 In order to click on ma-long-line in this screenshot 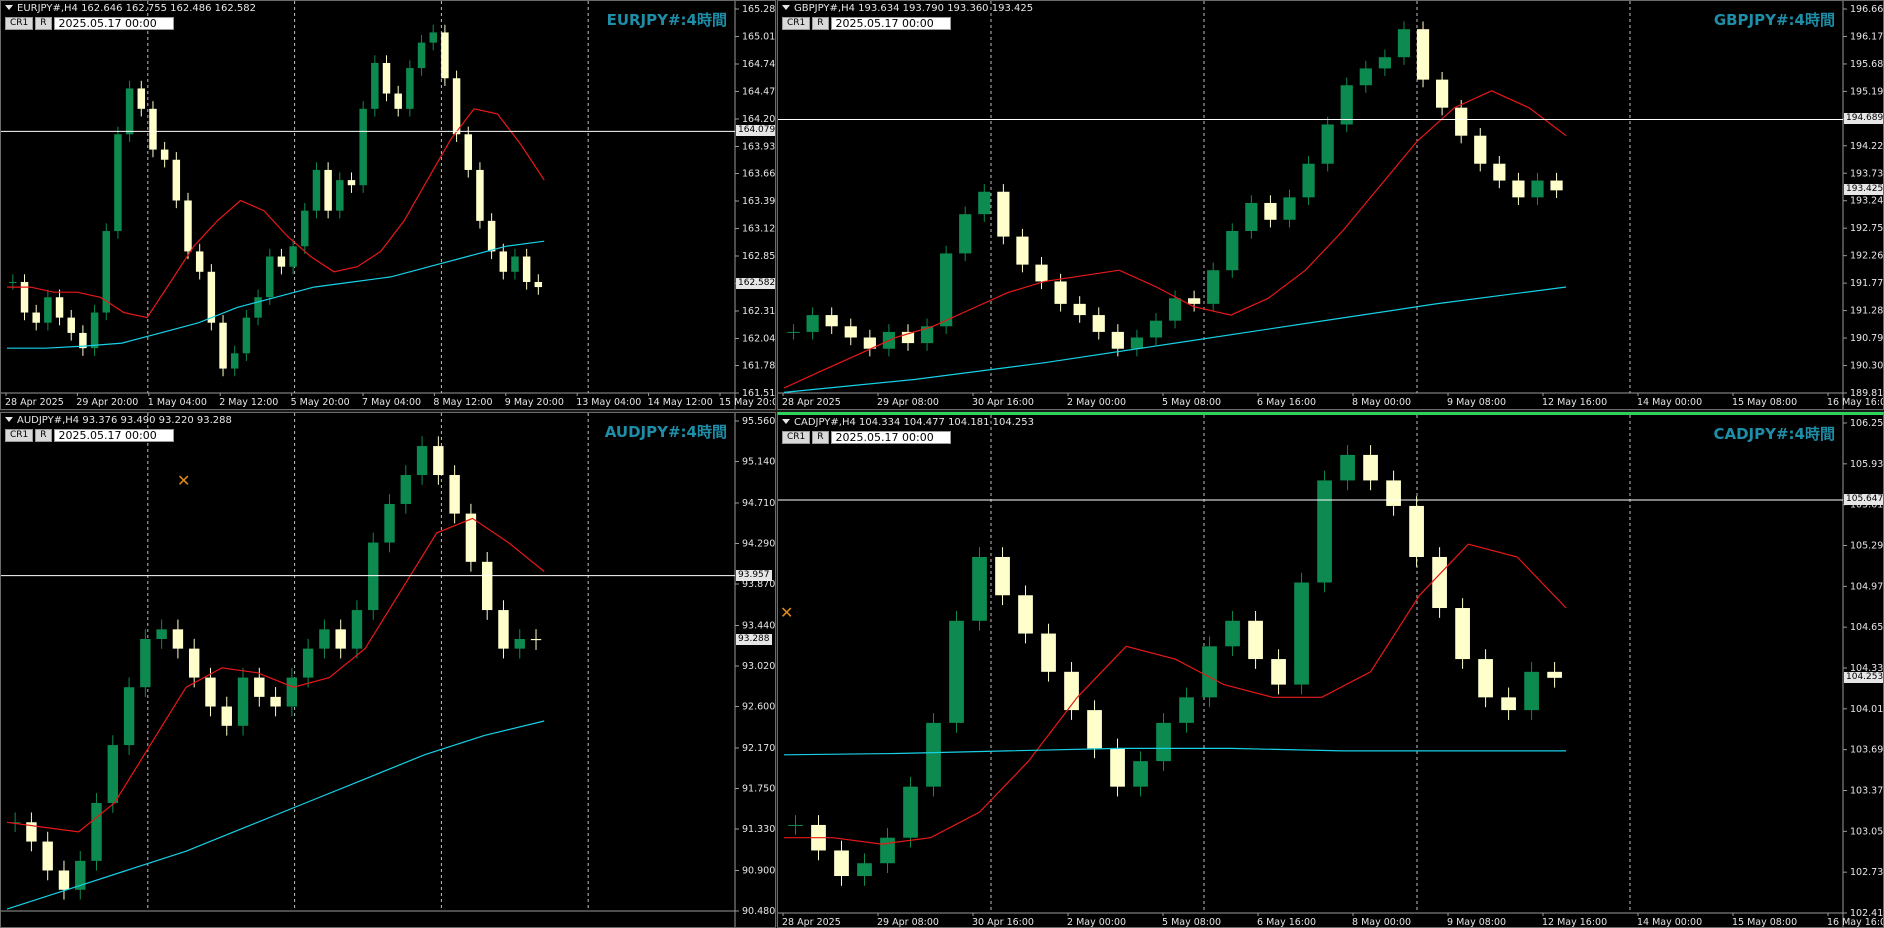, I will do `click(275, 815)`.